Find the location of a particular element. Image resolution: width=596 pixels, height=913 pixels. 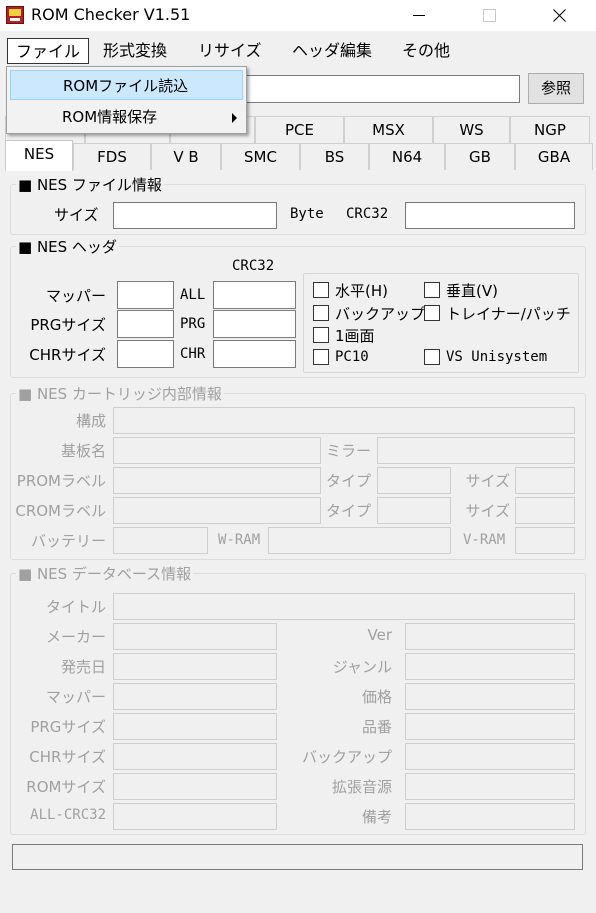

prom-field is located at coordinates (217, 480).